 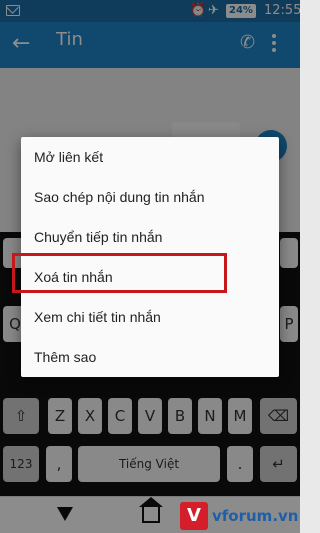 What do you see at coordinates (150, 157) in the screenshot?
I see `menu-item-open-link: Mở liên kết` at bounding box center [150, 157].